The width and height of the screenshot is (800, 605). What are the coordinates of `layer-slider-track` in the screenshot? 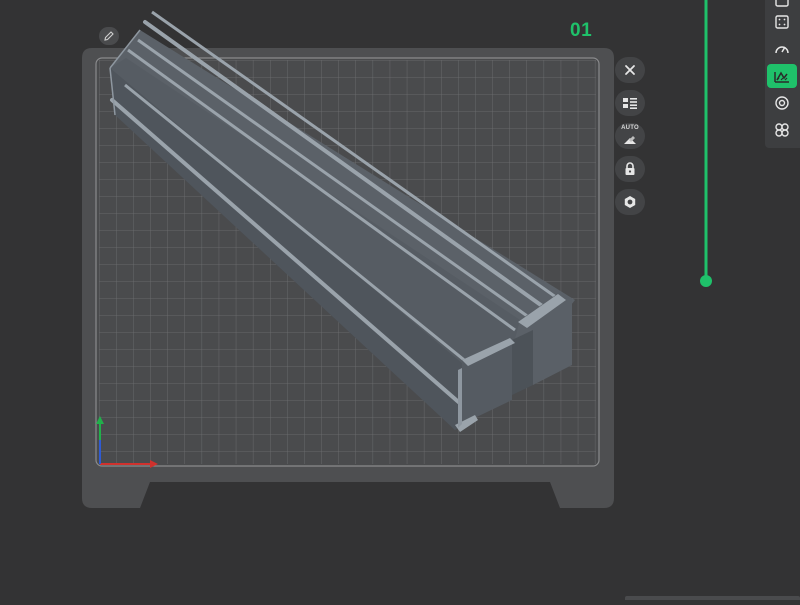 It's located at (706, 143).